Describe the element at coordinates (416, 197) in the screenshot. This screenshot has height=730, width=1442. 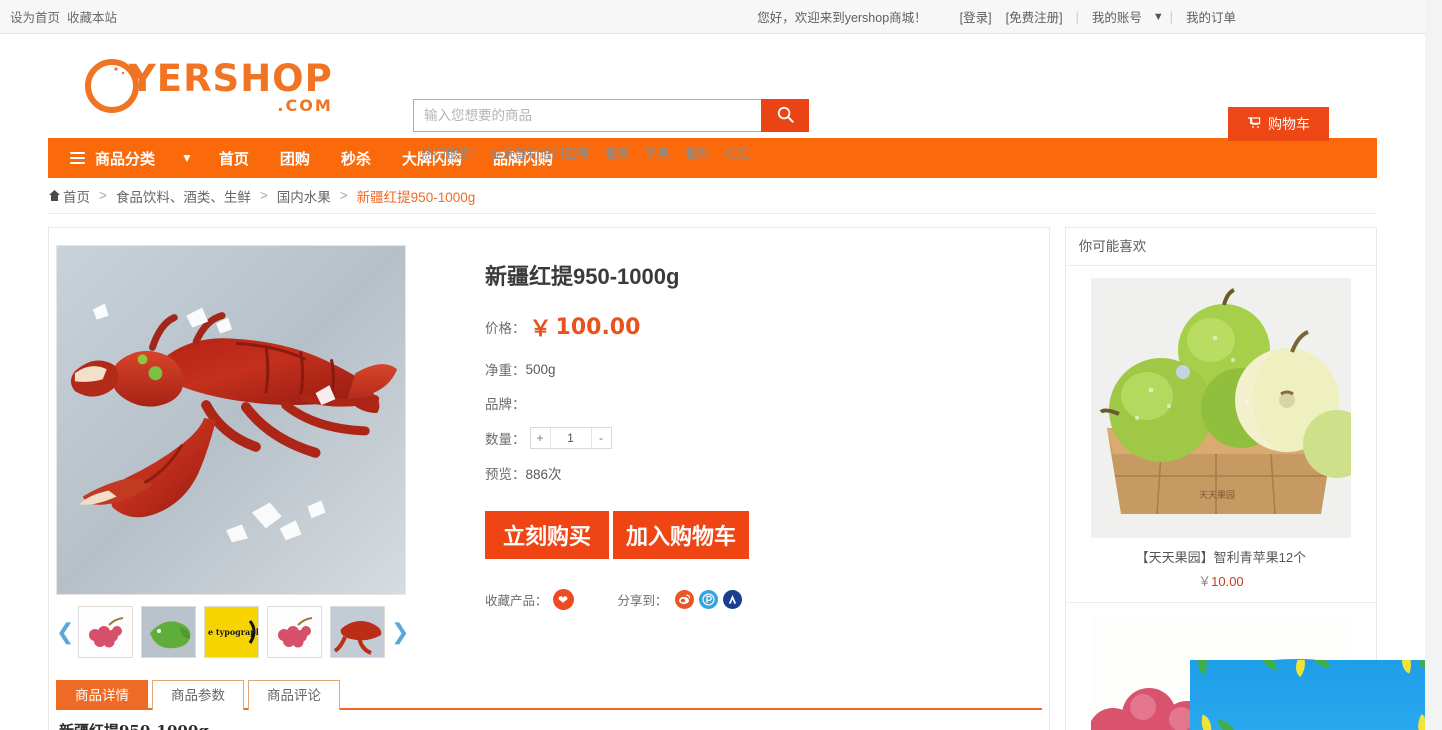
I see `breadcrumb-current: 新疆红提950-1000g` at that location.